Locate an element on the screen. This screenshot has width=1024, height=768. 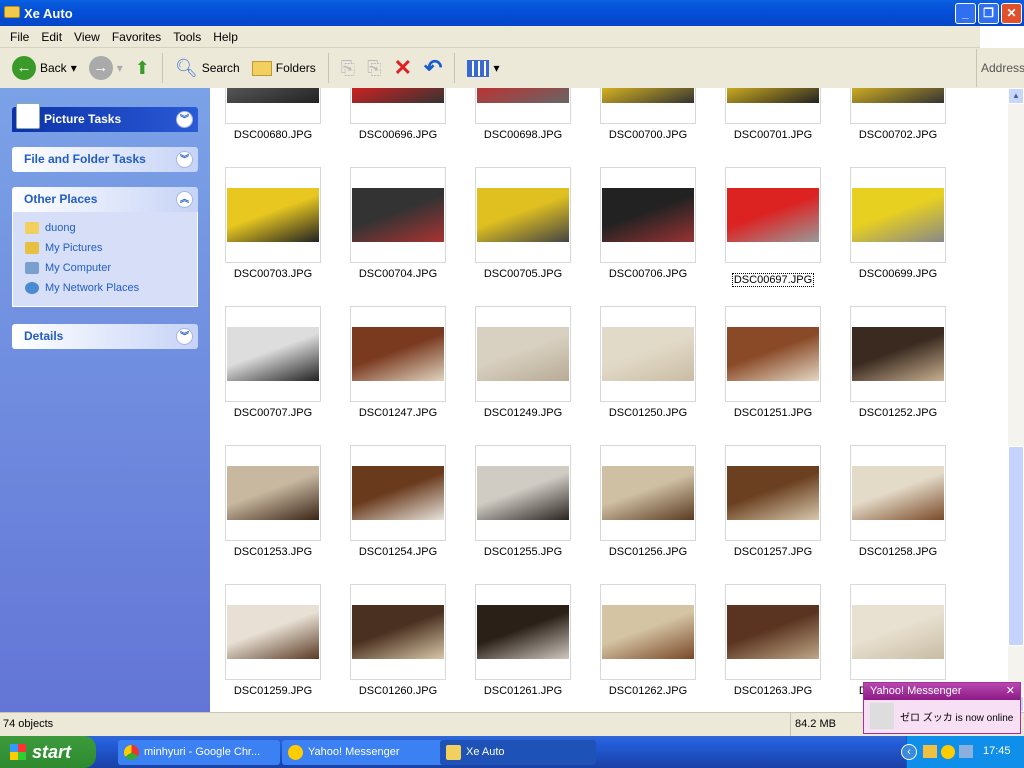
thumbnail-item: DSC00703.JPG is located at coordinates (273, 223).